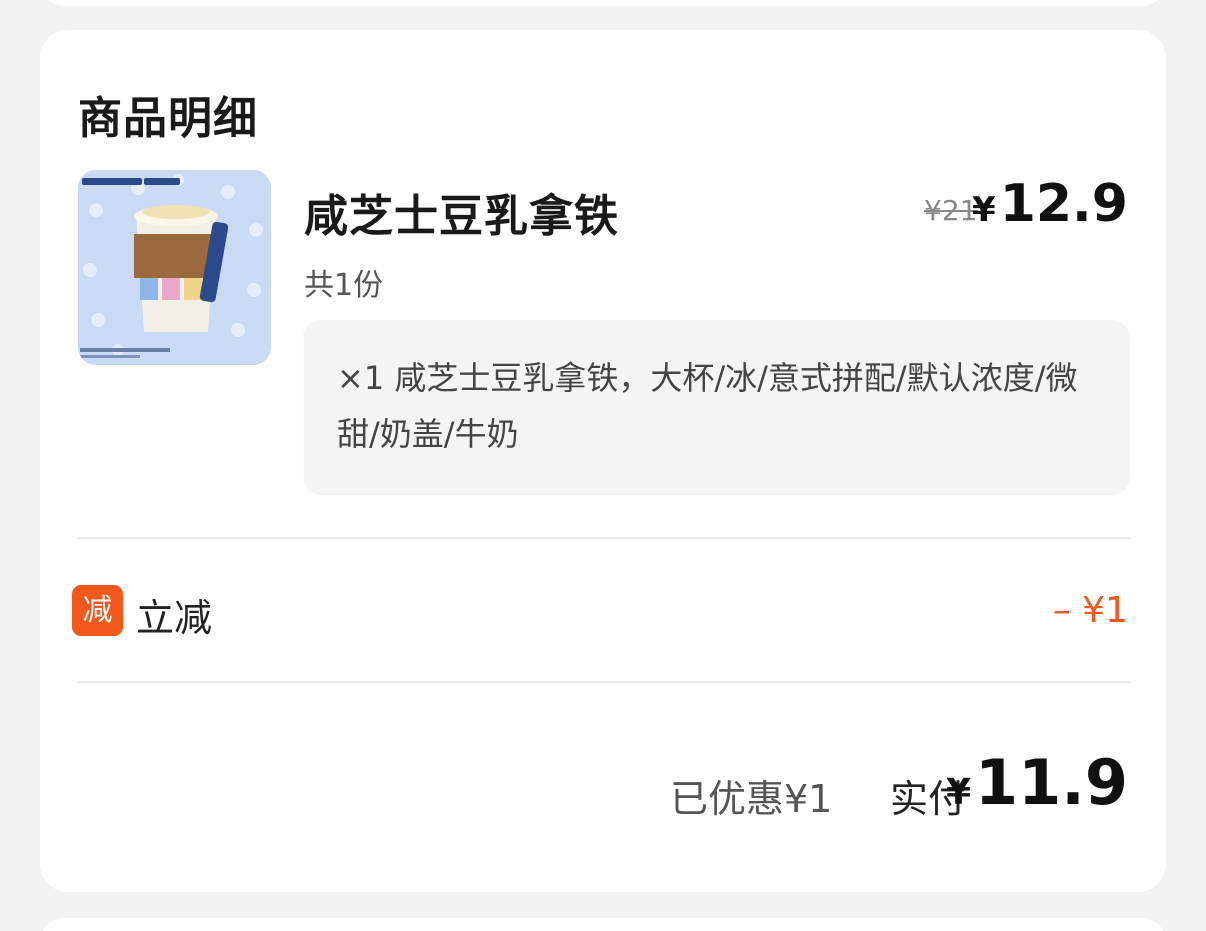 This screenshot has height=931, width=1206. What do you see at coordinates (707, 406) in the screenshot?
I see `spec-text: ×1 咸芝士豆乳拿铁，大杯/冰/意式拼配/默认浓度/微甜/奶盖/牛奶` at bounding box center [707, 406].